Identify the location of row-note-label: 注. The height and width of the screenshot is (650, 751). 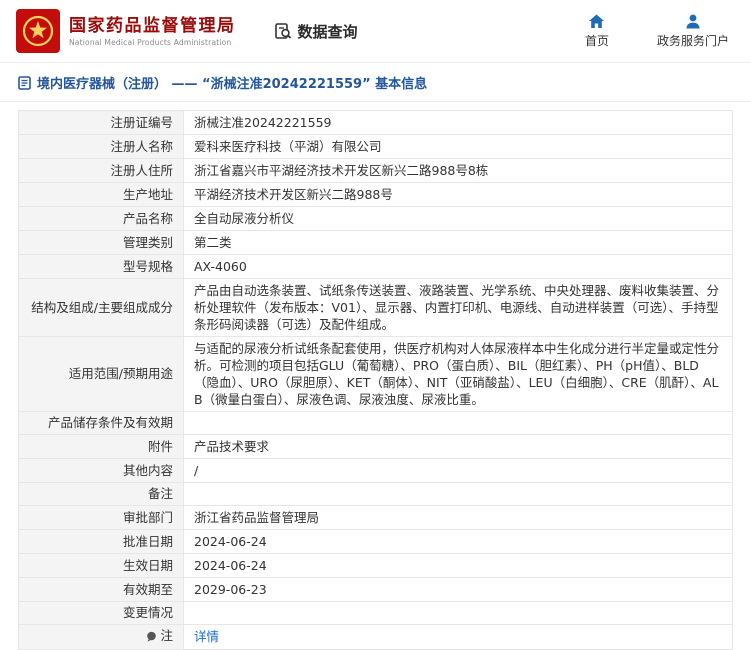
(166, 635).